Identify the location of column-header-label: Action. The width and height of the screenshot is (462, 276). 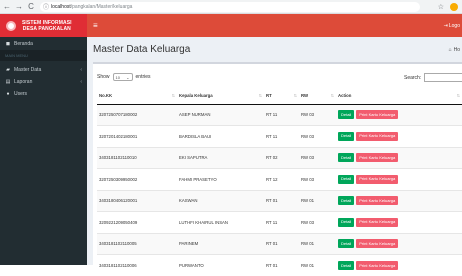
(344, 95).